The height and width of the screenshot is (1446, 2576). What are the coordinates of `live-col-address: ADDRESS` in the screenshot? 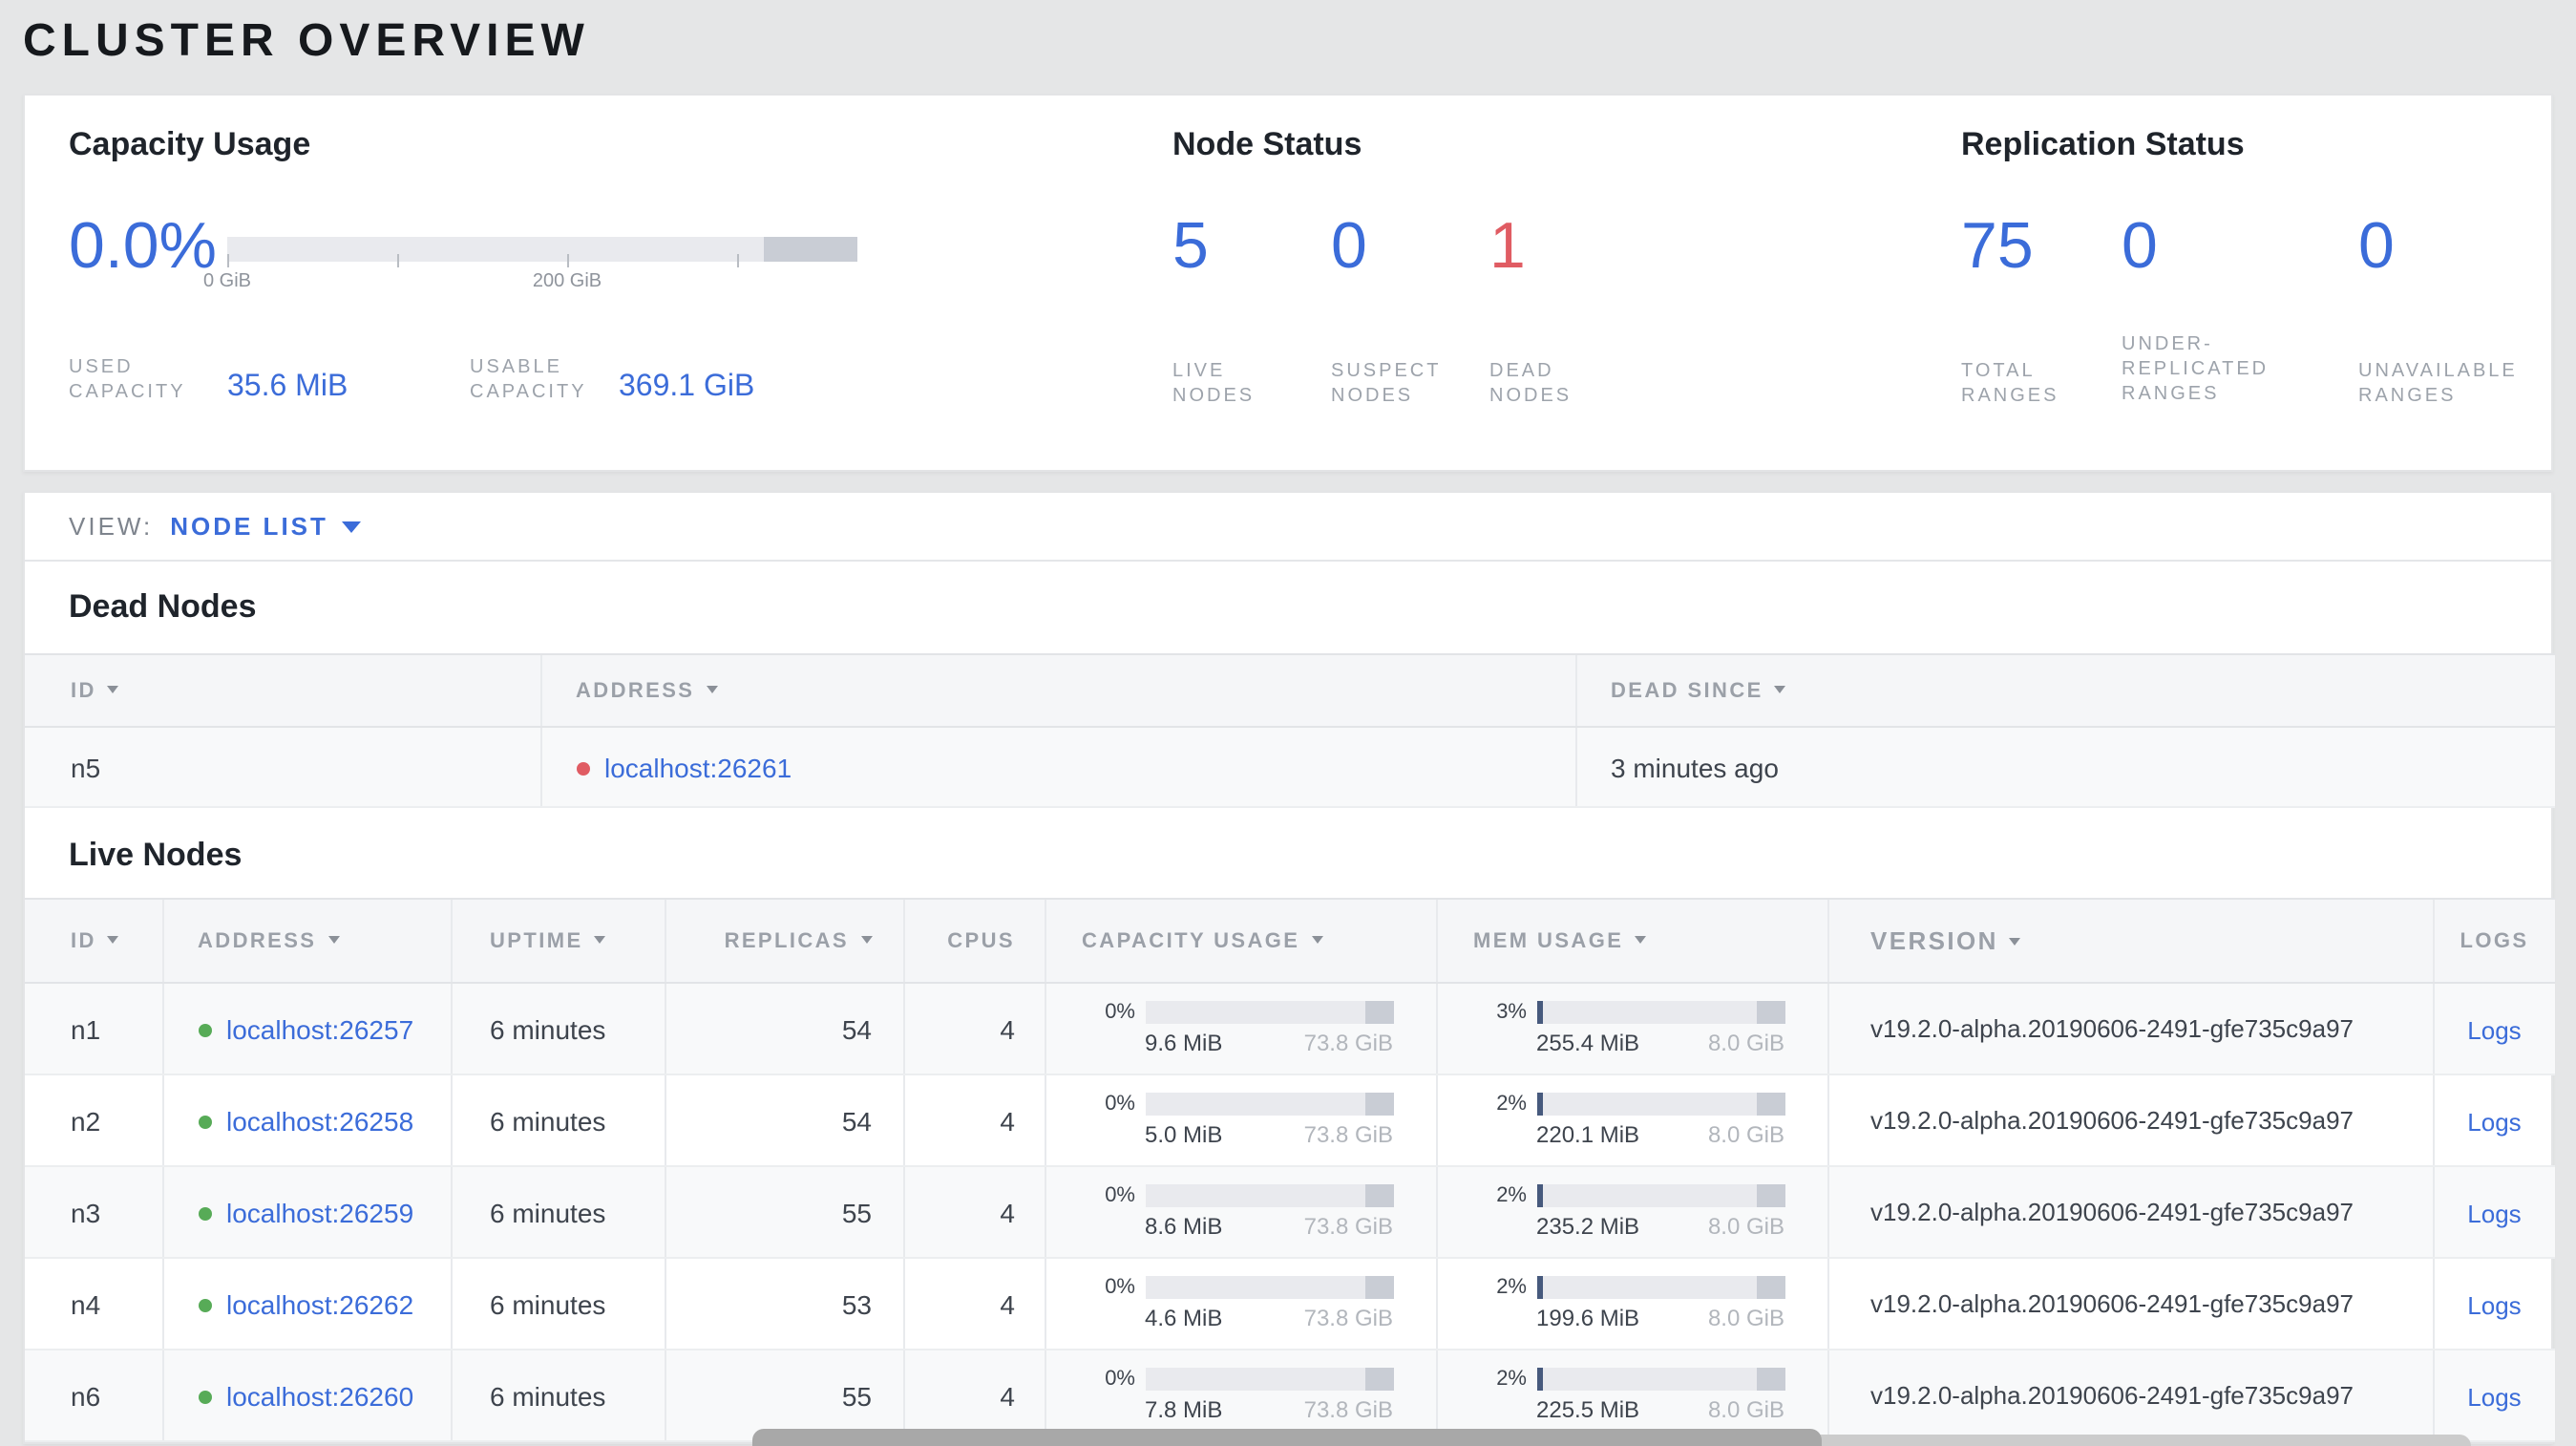 It's located at (306, 941).